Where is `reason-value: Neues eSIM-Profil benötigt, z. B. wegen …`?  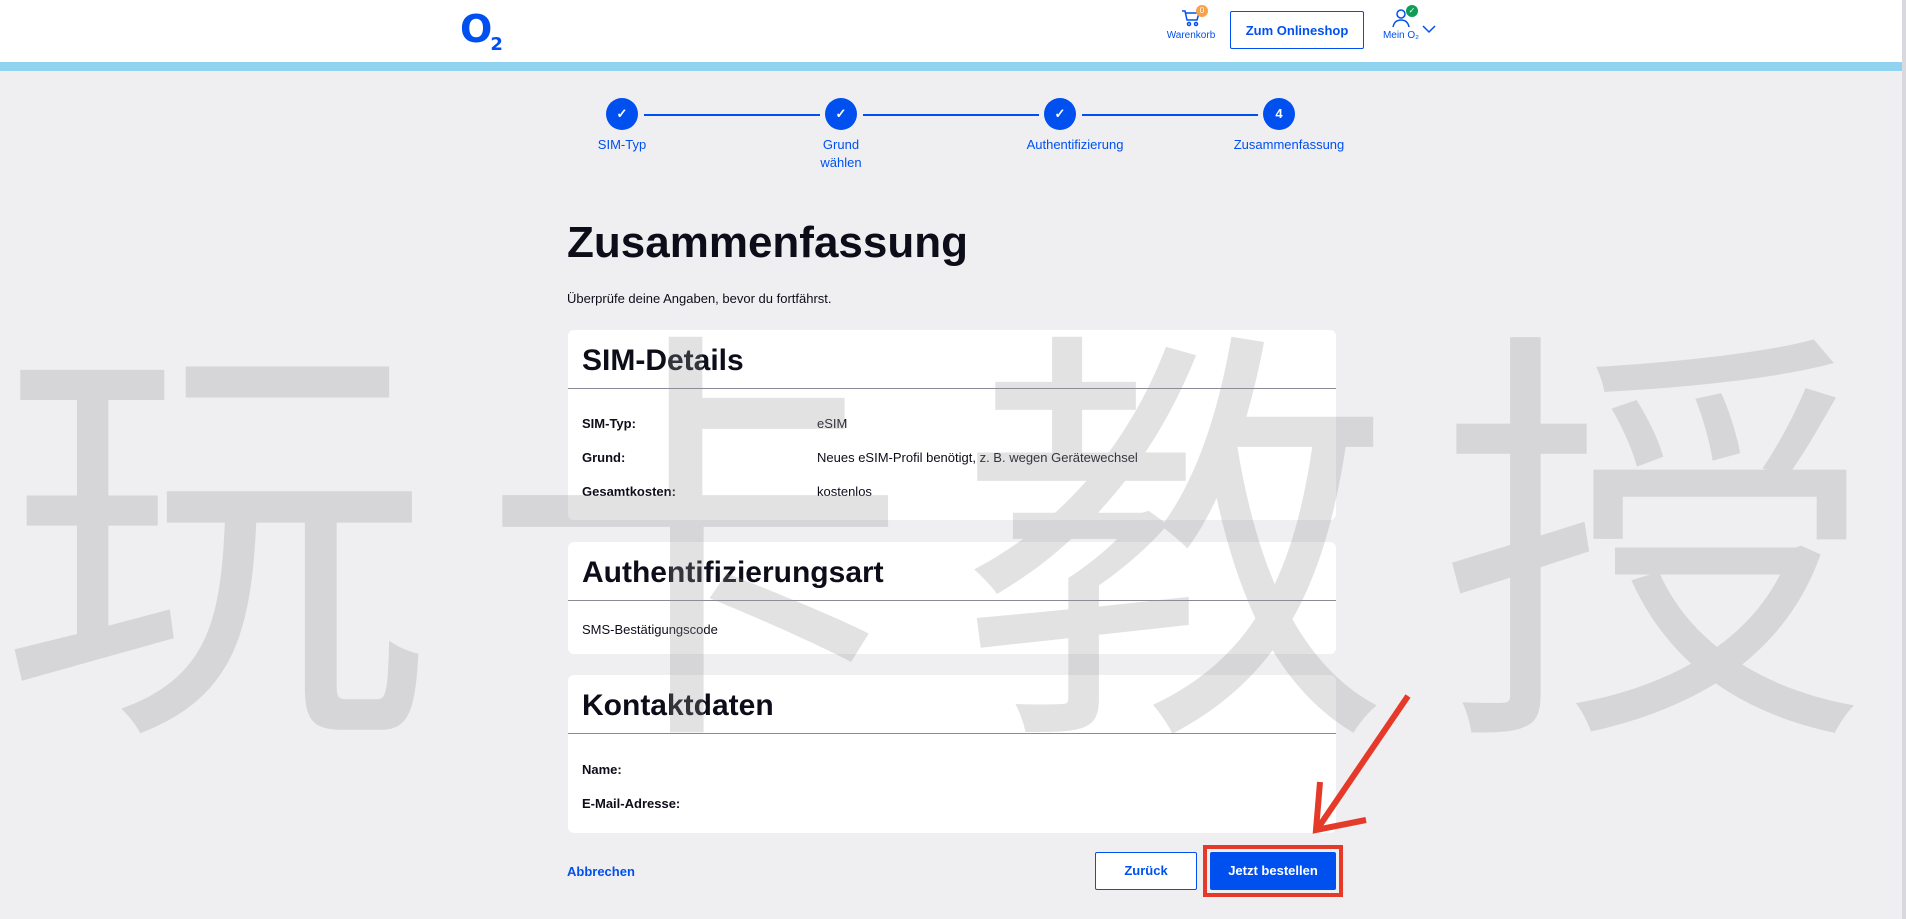 reason-value: Neues eSIM-Profil benötigt, z. B. wegen … is located at coordinates (977, 457).